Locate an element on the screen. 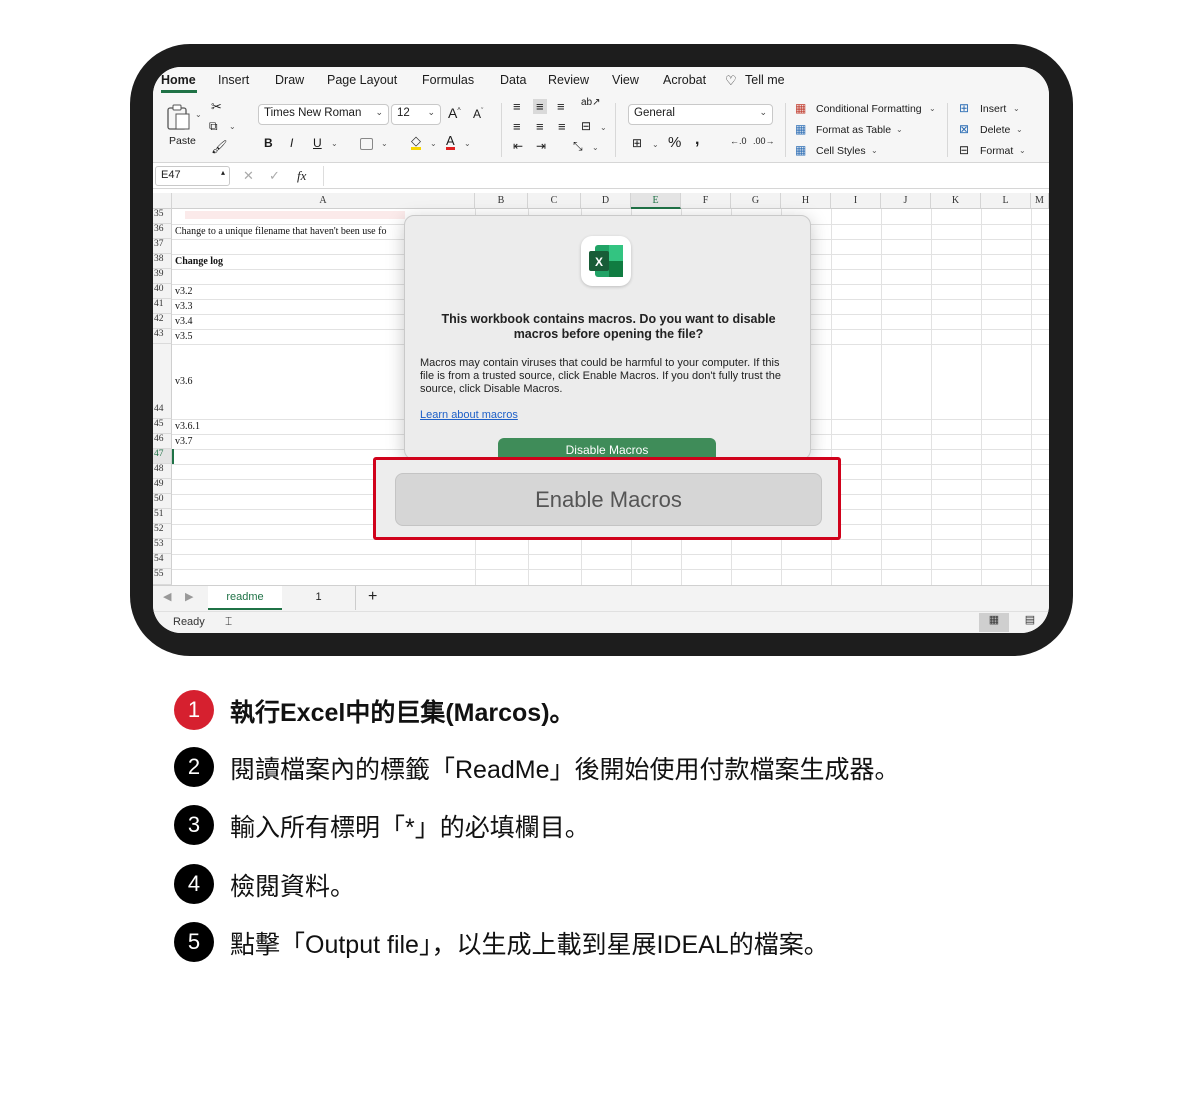  sheet-tab-readme: readme is located at coordinates (245, 598).